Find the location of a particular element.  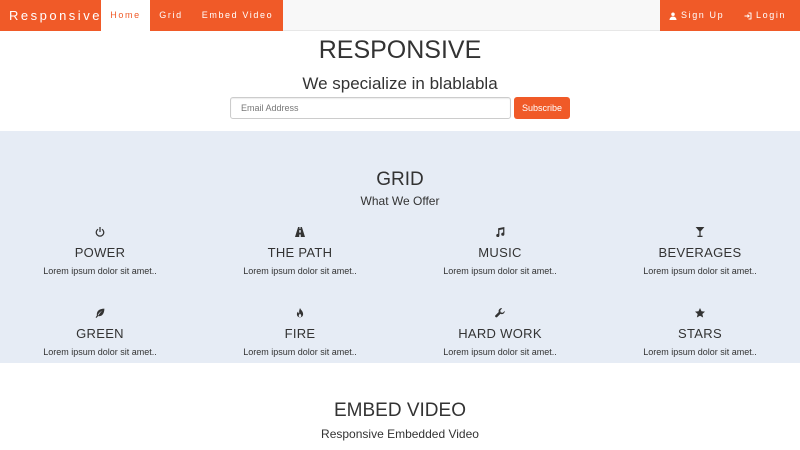

grid-item-hard-work: HARD WORK Lorem ipsum dolor sit amet.. is located at coordinates (500, 332).